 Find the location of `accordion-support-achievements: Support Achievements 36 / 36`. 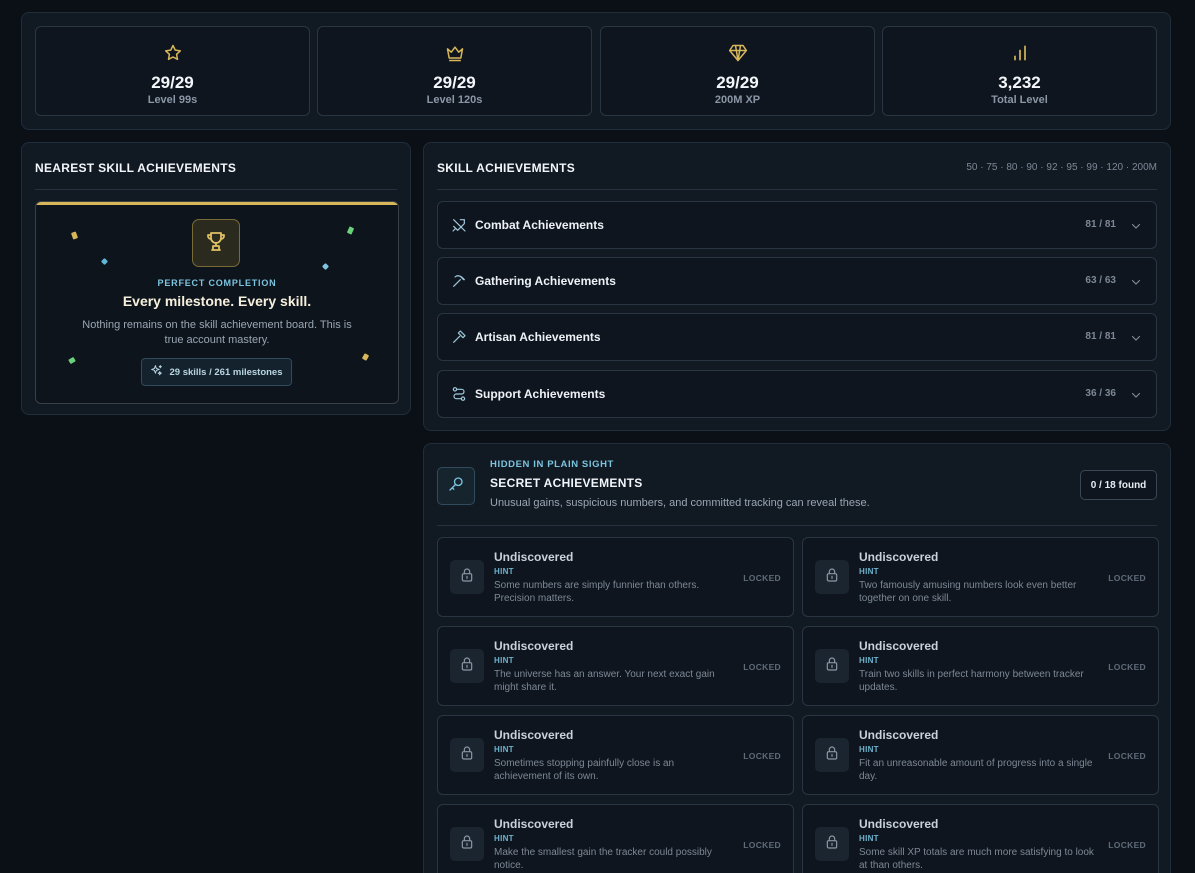

accordion-support-achievements: Support Achievements 36 / 36 is located at coordinates (797, 394).